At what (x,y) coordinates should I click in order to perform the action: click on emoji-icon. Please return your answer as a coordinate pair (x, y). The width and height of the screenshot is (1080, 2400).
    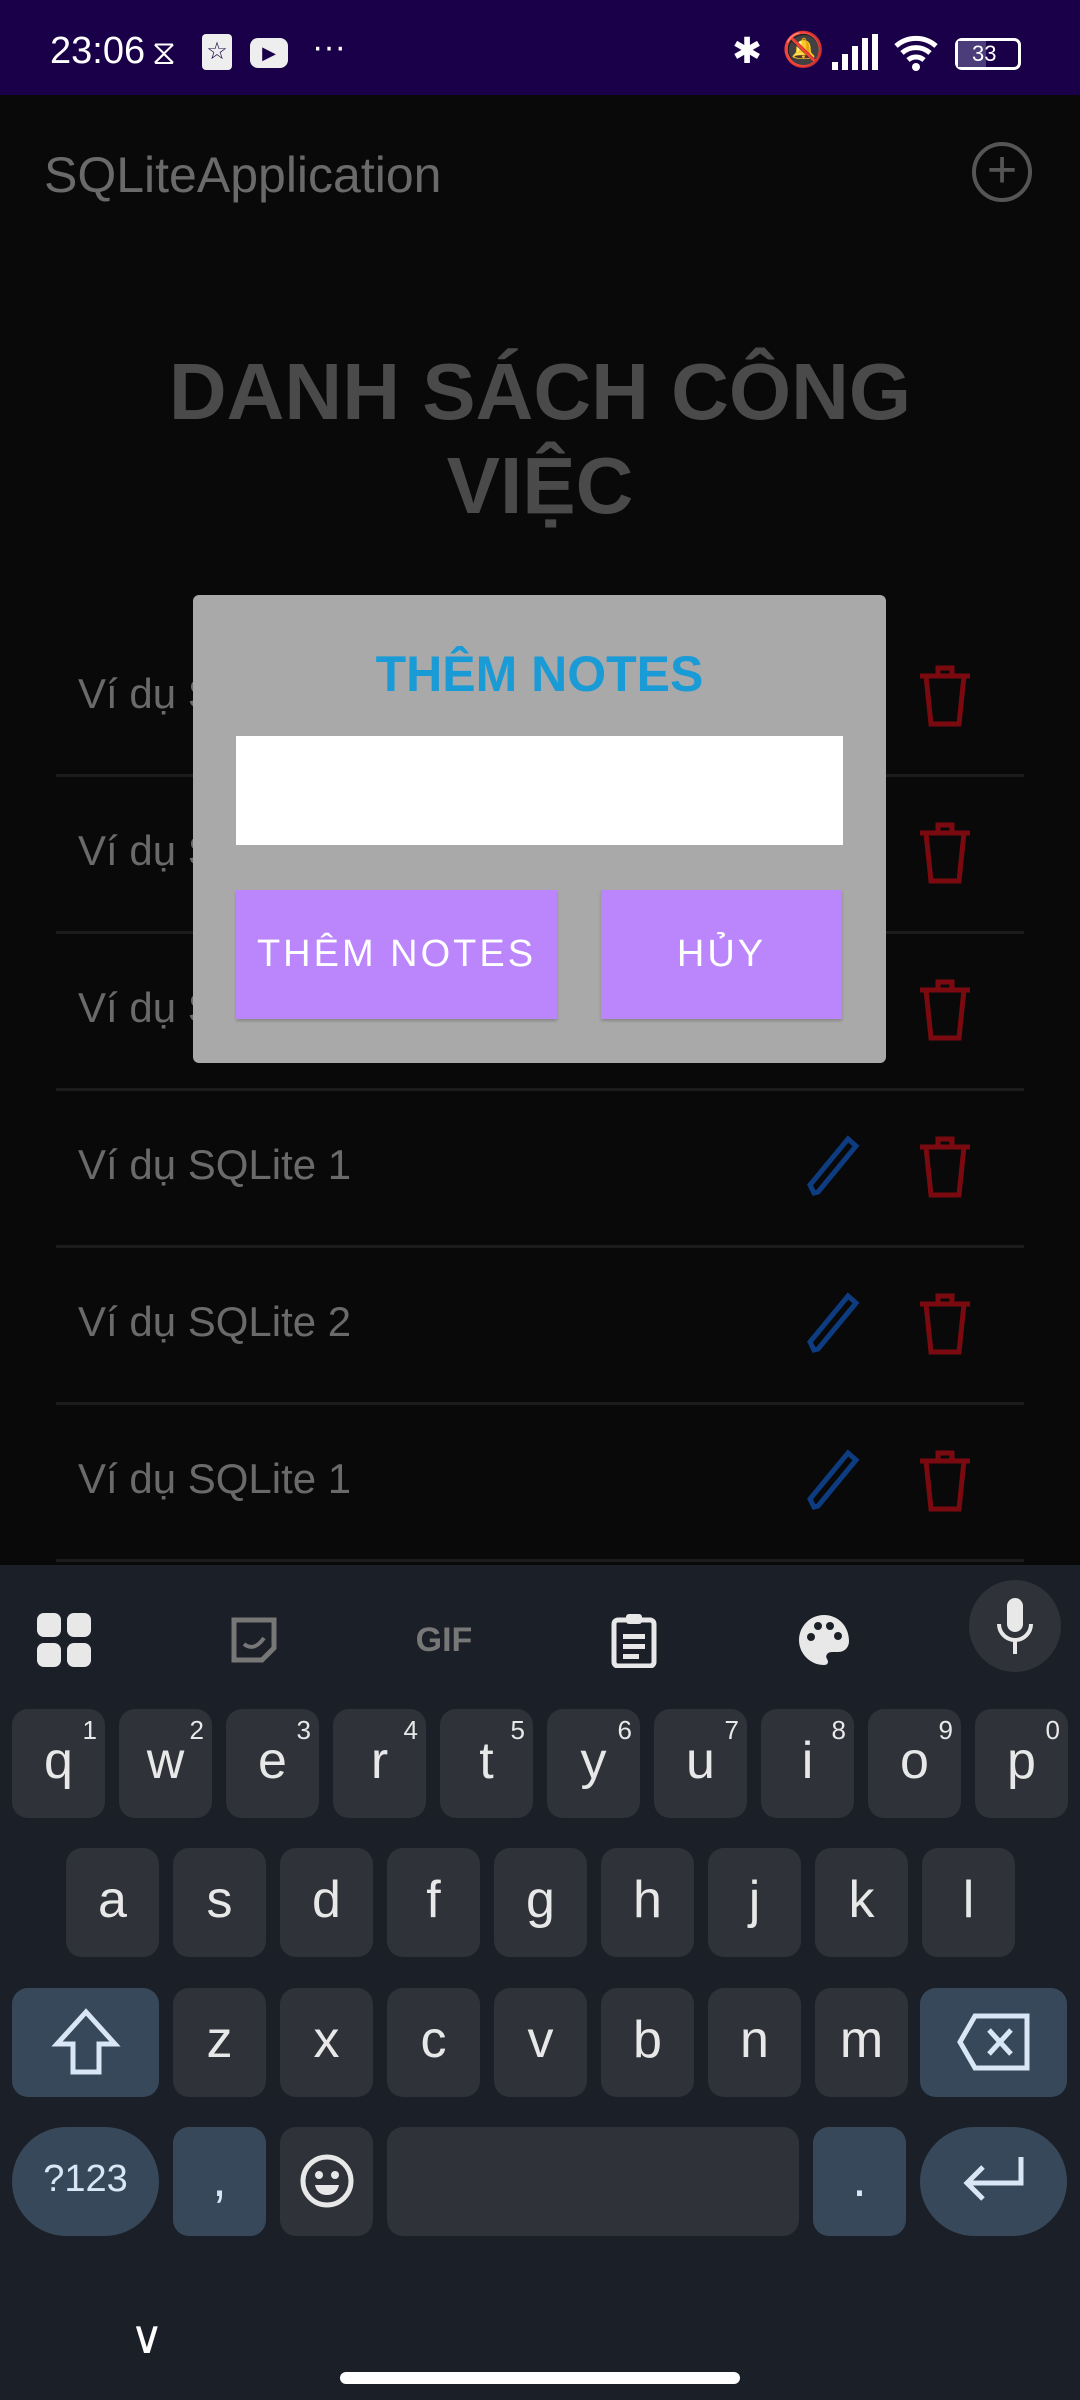
    Looking at the image, I should click on (326, 2181).